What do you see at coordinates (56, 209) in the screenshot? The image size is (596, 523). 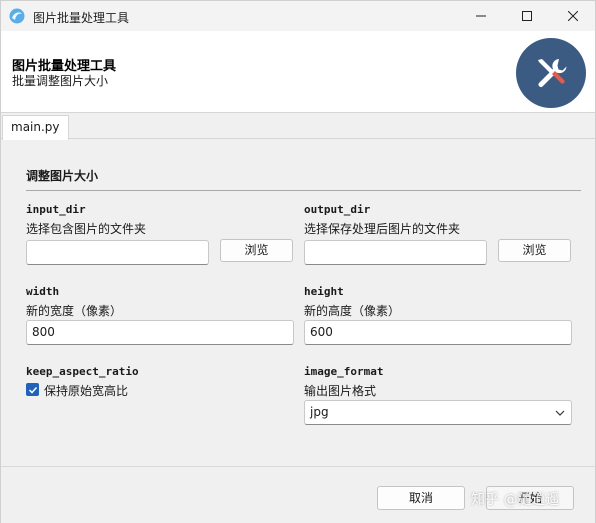 I see `input-dir-label: input_dir` at bounding box center [56, 209].